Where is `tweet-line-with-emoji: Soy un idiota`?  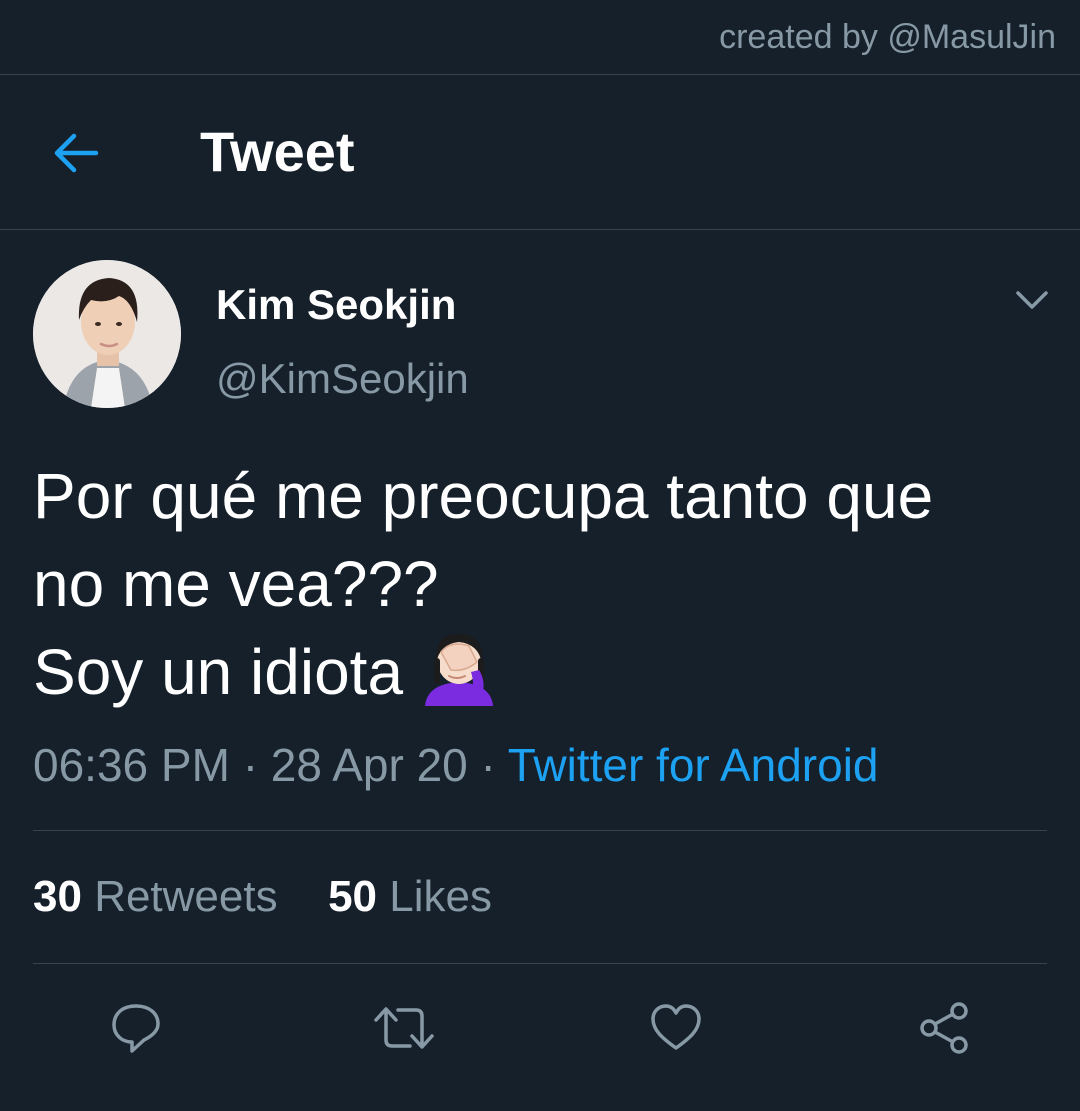 tweet-line-with-emoji: Soy un idiota is located at coordinates (538, 678).